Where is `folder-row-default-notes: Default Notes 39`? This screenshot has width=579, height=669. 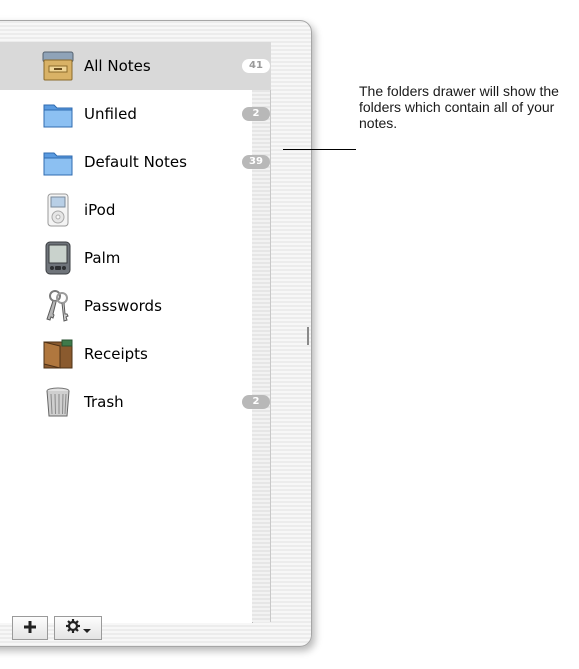
folder-row-default-notes: Default Notes 39 is located at coordinates (135, 162).